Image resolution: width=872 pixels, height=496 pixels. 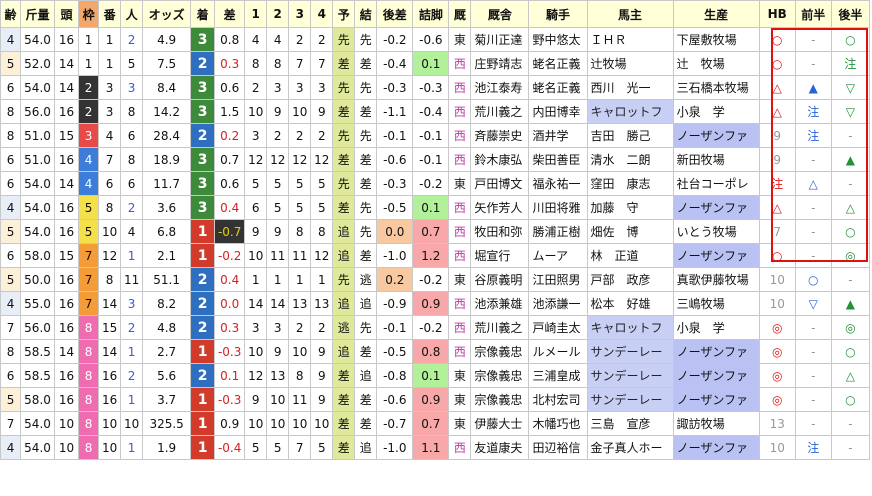 What do you see at coordinates (203, 14) in the screenshot?
I see `column-header: 着` at bounding box center [203, 14].